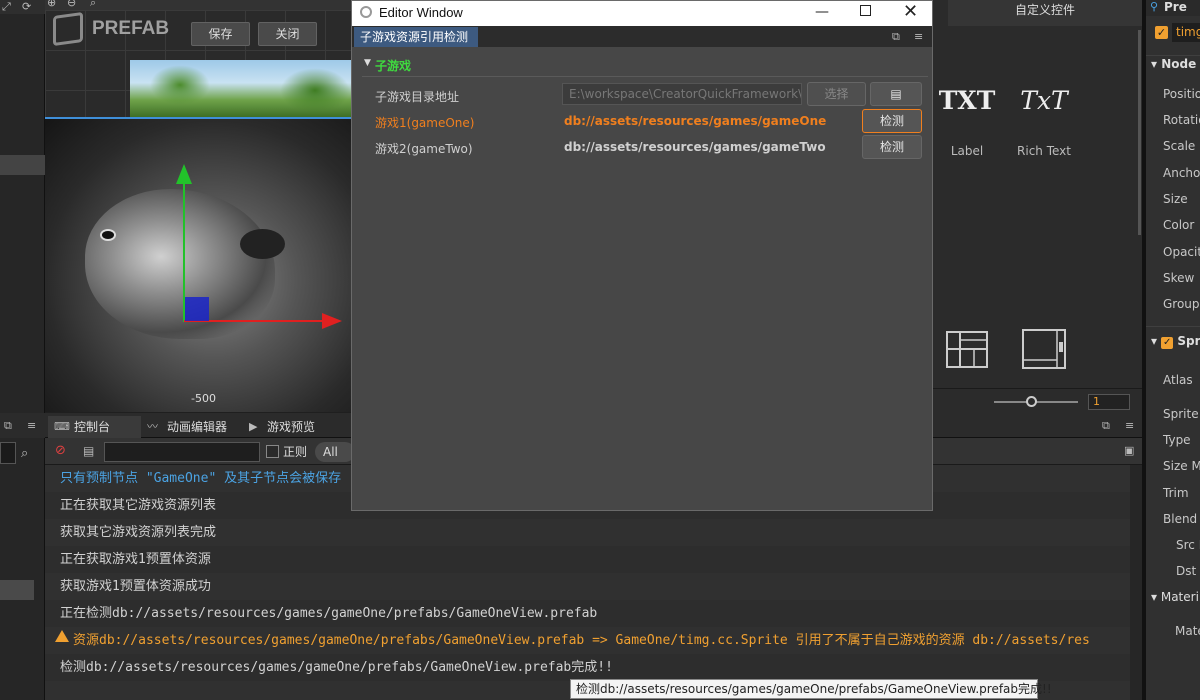  What do you see at coordinates (1179, 146) in the screenshot?
I see `prop-scale: Scale` at bounding box center [1179, 146].